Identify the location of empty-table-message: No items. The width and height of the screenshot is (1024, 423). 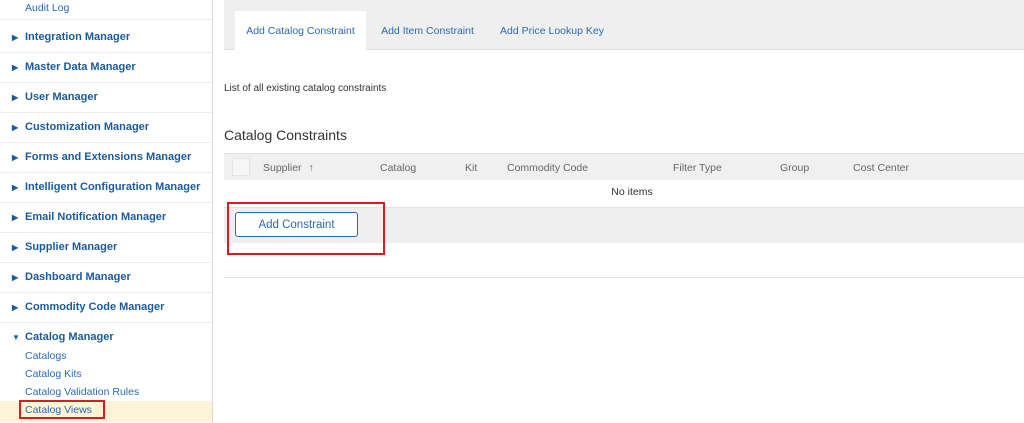
(632, 192).